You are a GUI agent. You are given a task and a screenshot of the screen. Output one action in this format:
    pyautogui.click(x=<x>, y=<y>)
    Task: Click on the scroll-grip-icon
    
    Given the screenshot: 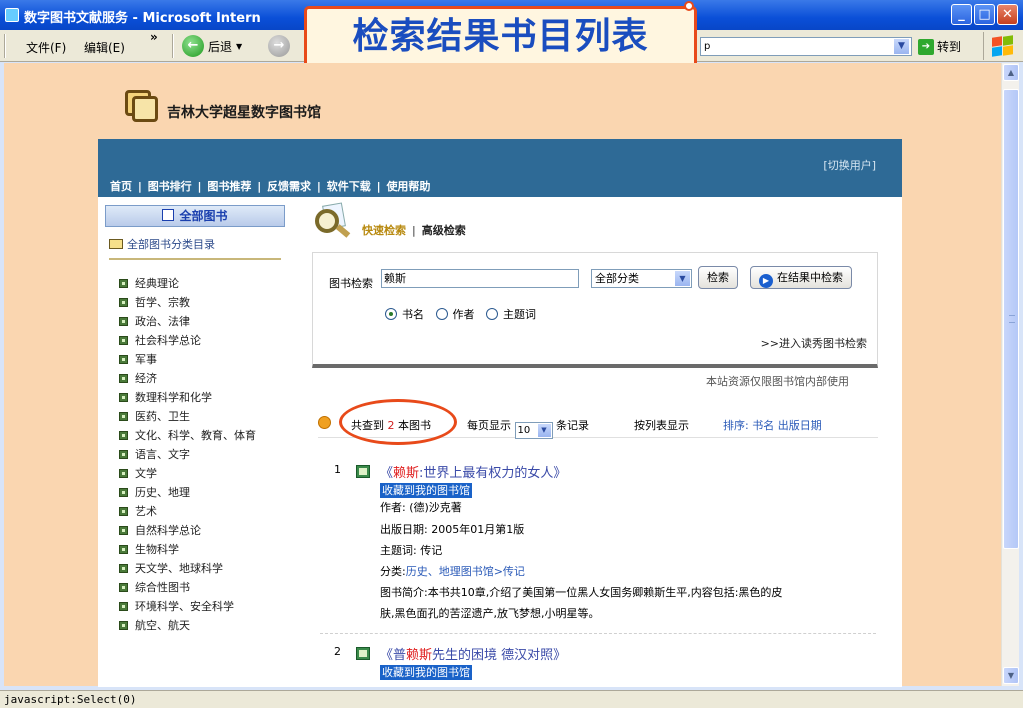 What is the action you would take?
    pyautogui.click(x=1012, y=319)
    